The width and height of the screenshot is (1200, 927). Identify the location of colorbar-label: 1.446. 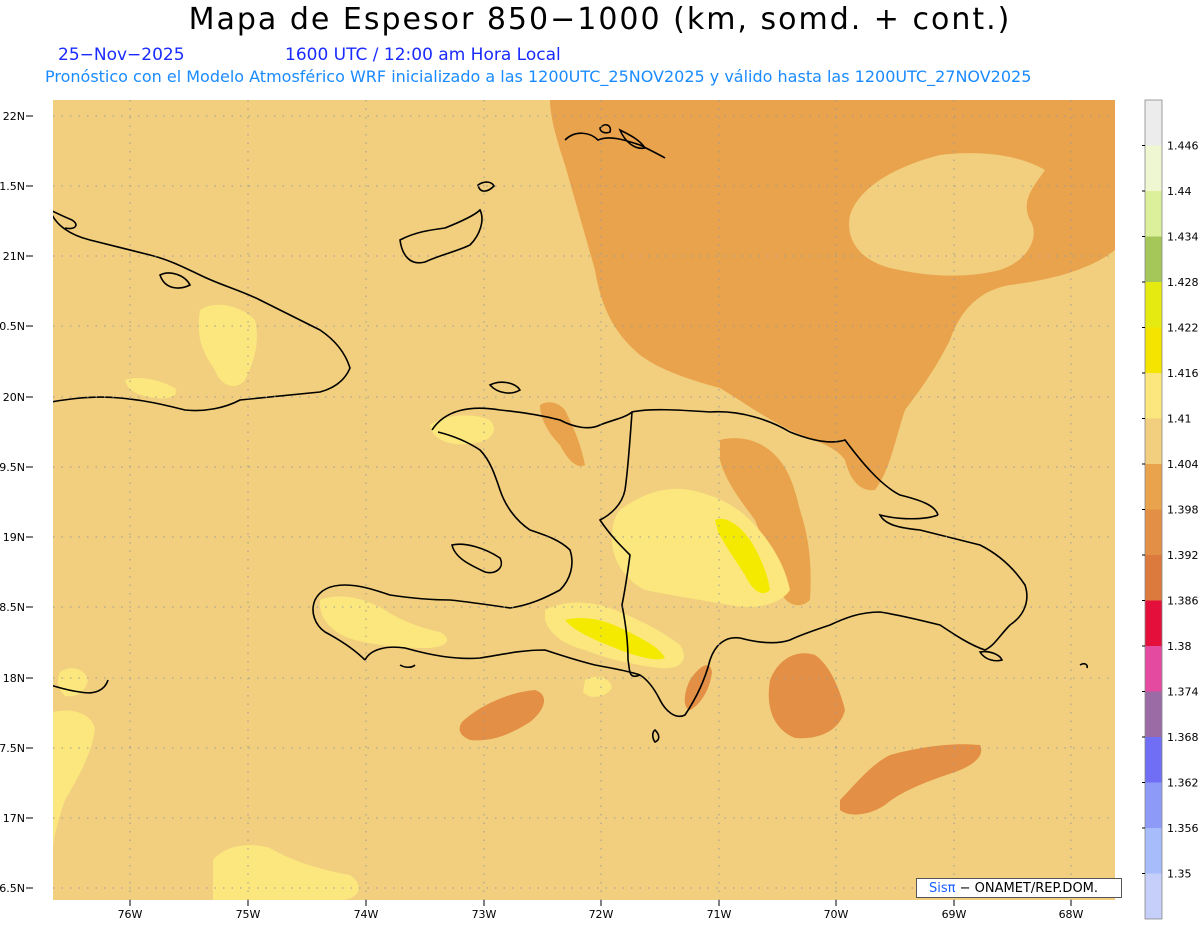
(1183, 146).